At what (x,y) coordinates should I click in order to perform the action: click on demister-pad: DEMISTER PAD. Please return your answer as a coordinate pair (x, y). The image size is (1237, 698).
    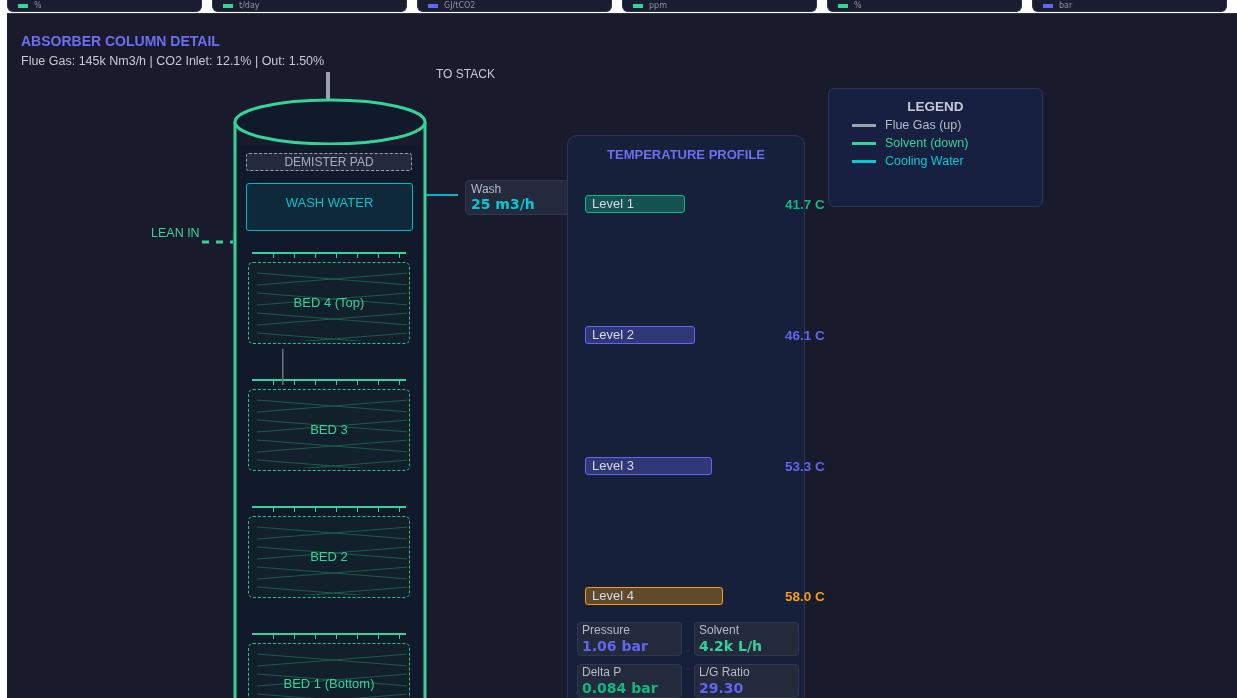
    Looking at the image, I should click on (329, 162).